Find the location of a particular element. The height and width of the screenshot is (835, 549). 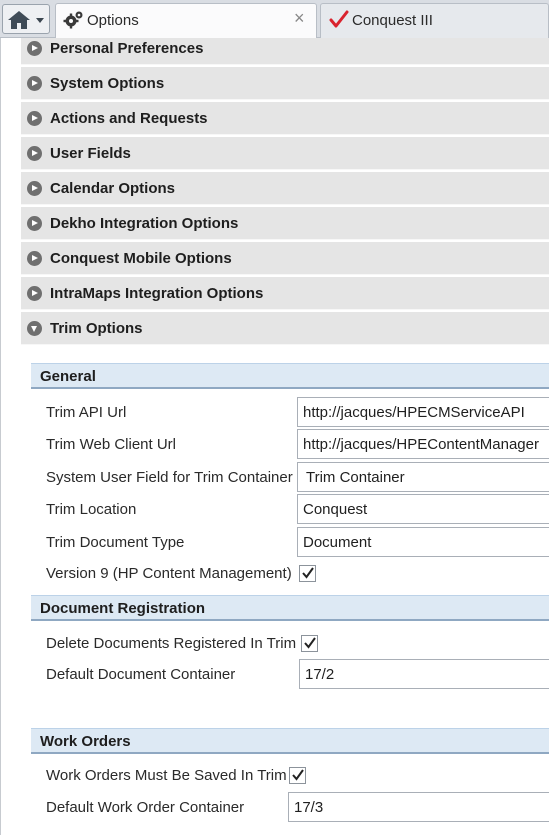

group-general-header: General is located at coordinates (290, 376).